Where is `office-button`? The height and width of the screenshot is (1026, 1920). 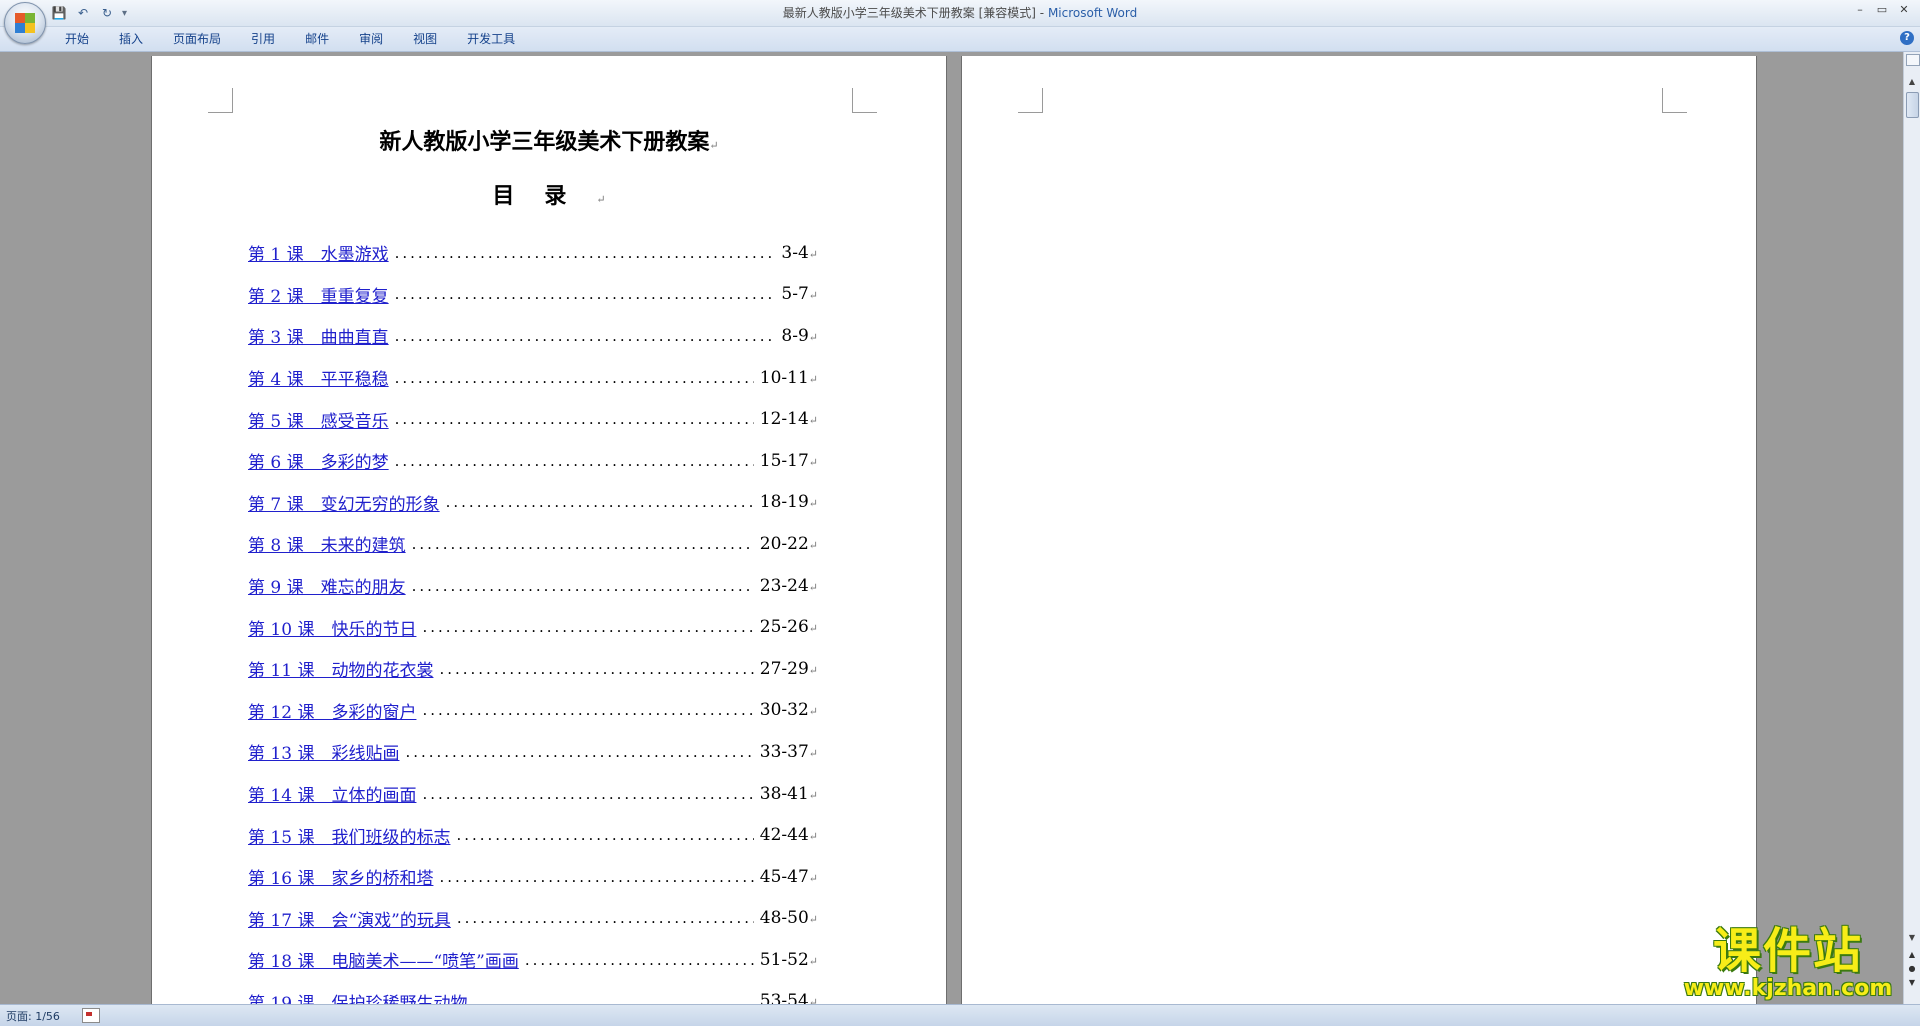 office-button is located at coordinates (25, 23).